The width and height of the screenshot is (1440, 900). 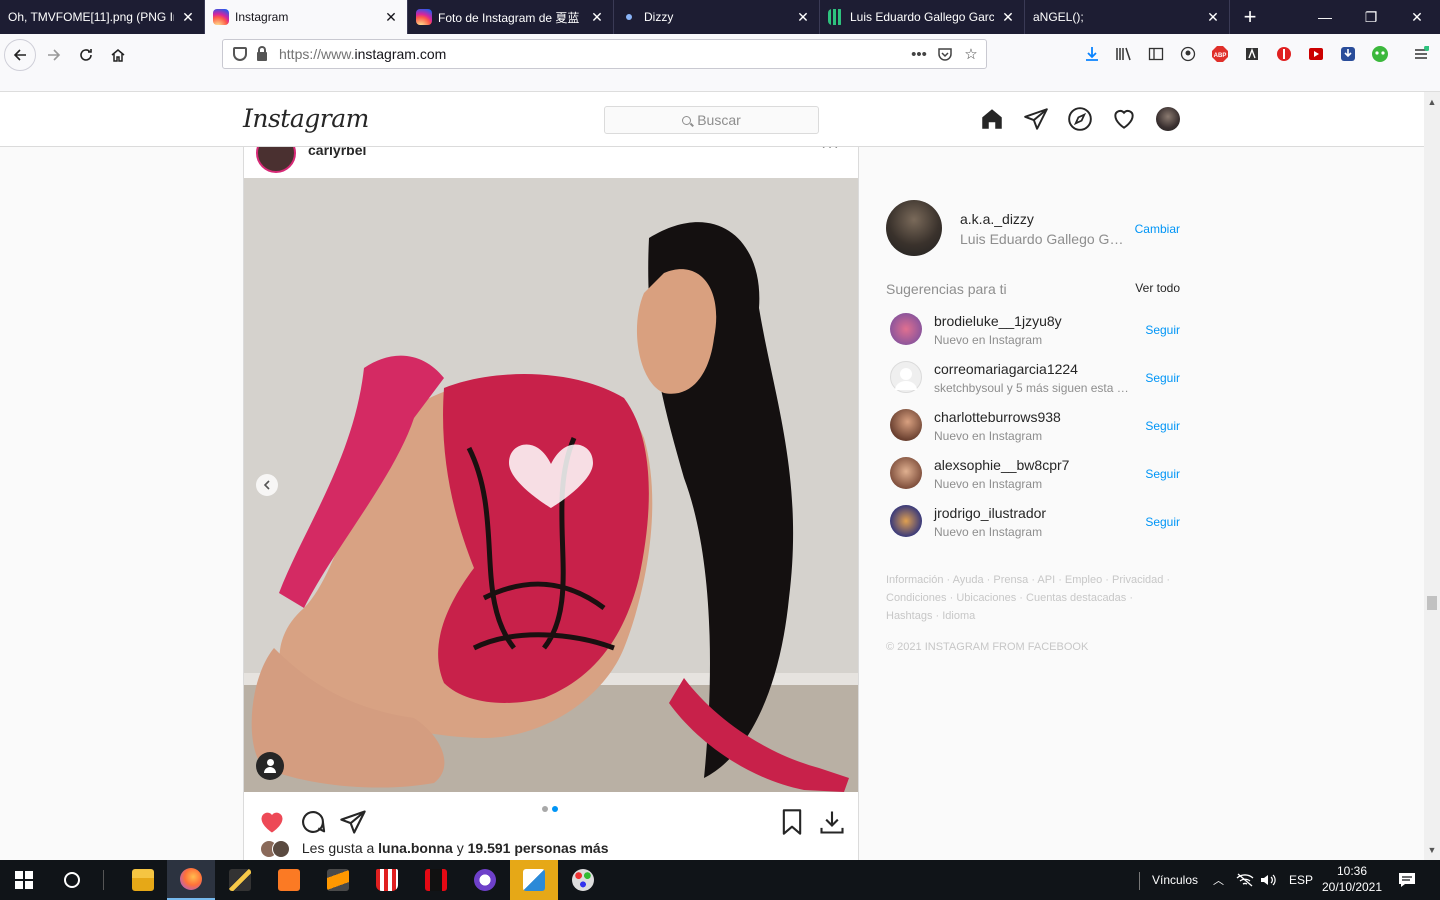 What do you see at coordinates (306, 17) in the screenshot?
I see `tab-instagram: Instagram ✕` at bounding box center [306, 17].